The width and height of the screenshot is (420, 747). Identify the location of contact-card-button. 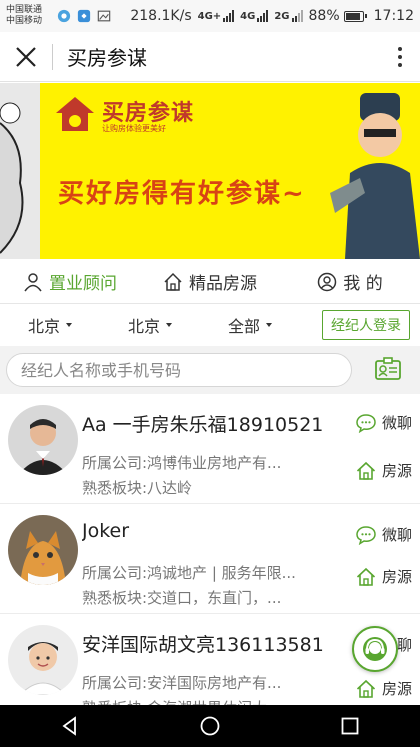
(388, 370).